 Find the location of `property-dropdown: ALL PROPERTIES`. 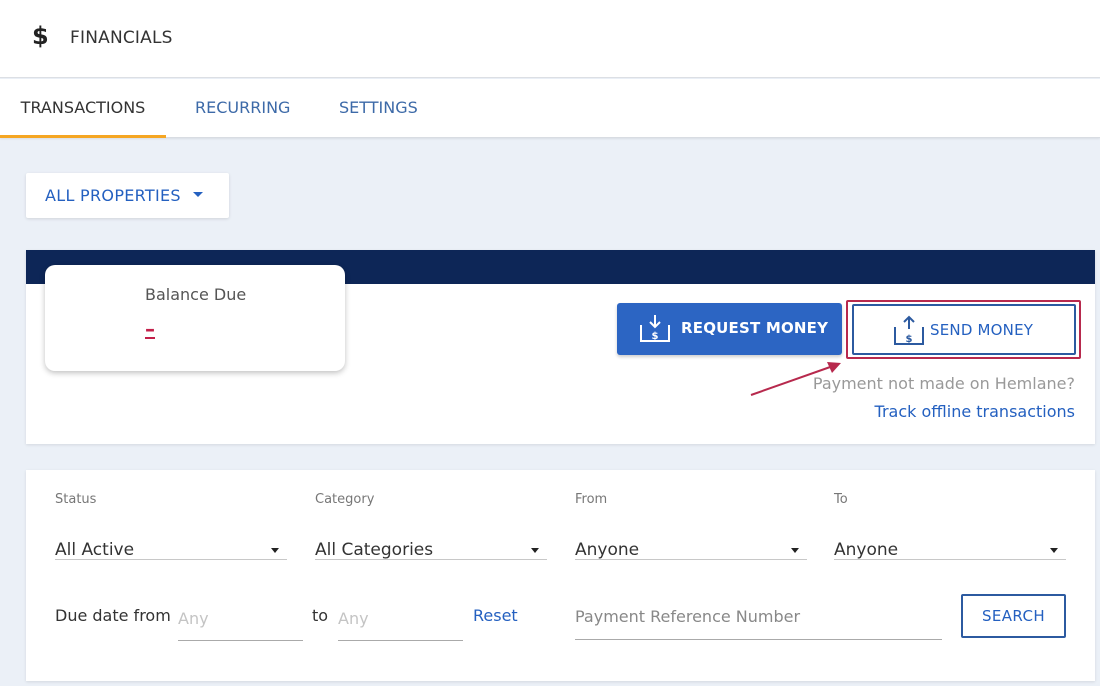

property-dropdown: ALL PROPERTIES is located at coordinates (127, 195).